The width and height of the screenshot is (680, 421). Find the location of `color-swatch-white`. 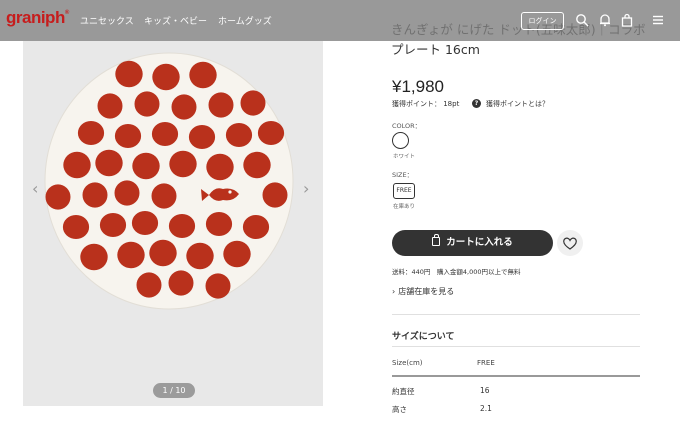

color-swatch-white is located at coordinates (400, 140).